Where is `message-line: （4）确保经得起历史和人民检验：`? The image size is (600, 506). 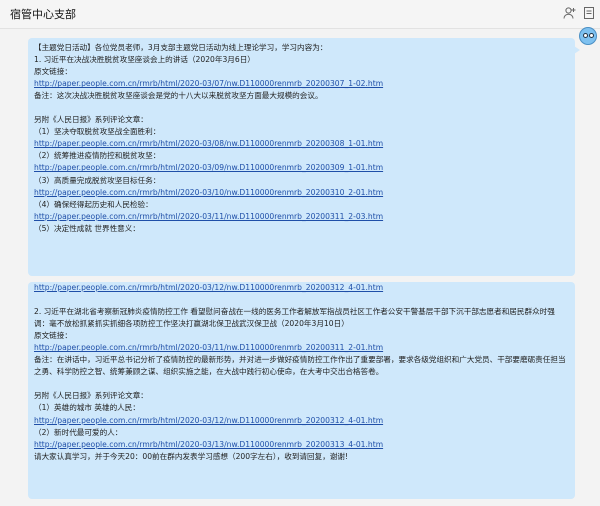
message-line: （4）确保经得起历史和人民检验： is located at coordinates (93, 204).